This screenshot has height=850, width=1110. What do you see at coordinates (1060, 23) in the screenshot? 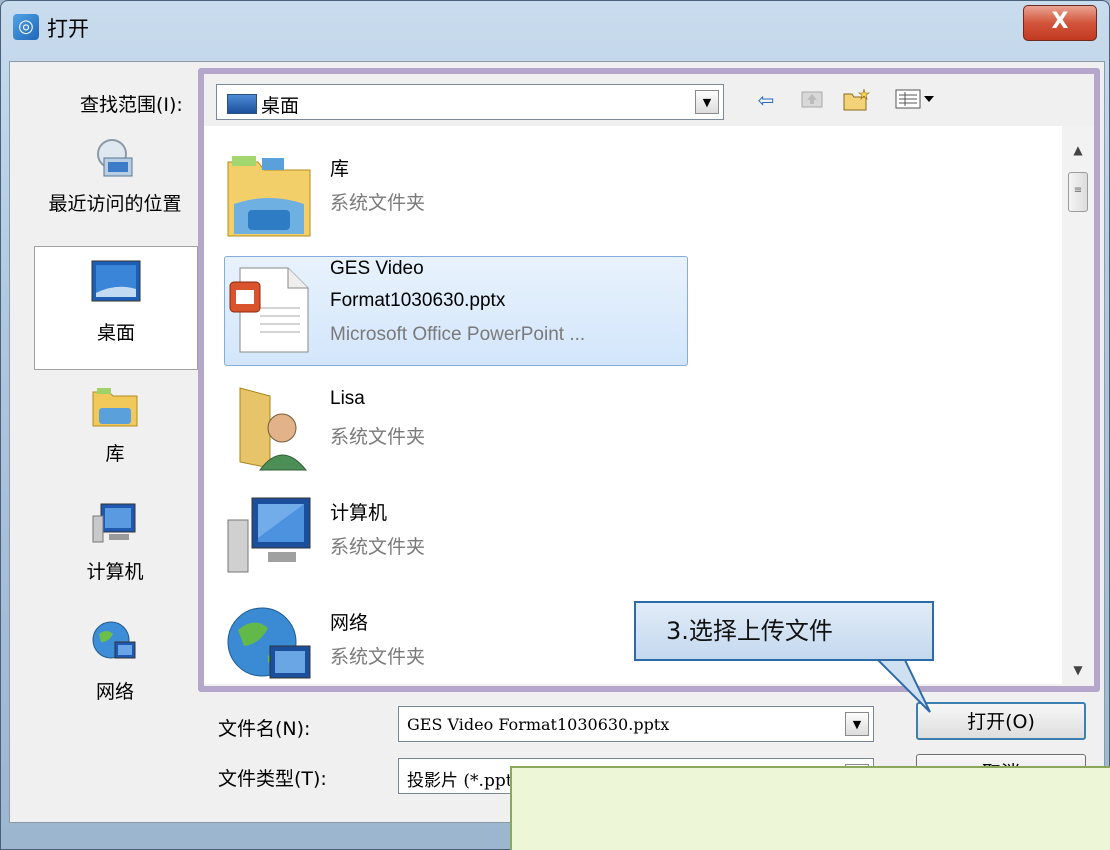
I see `close-button: X` at bounding box center [1060, 23].